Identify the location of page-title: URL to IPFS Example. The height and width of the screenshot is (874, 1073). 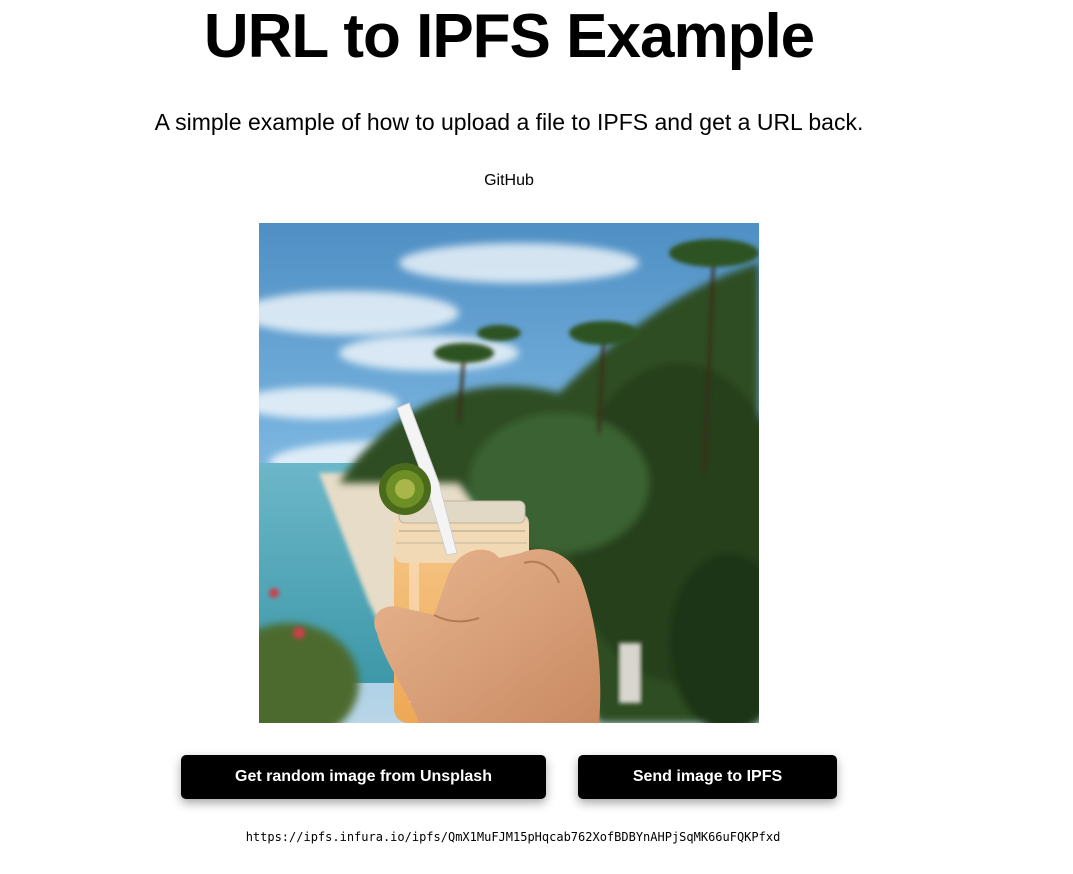
(509, 36).